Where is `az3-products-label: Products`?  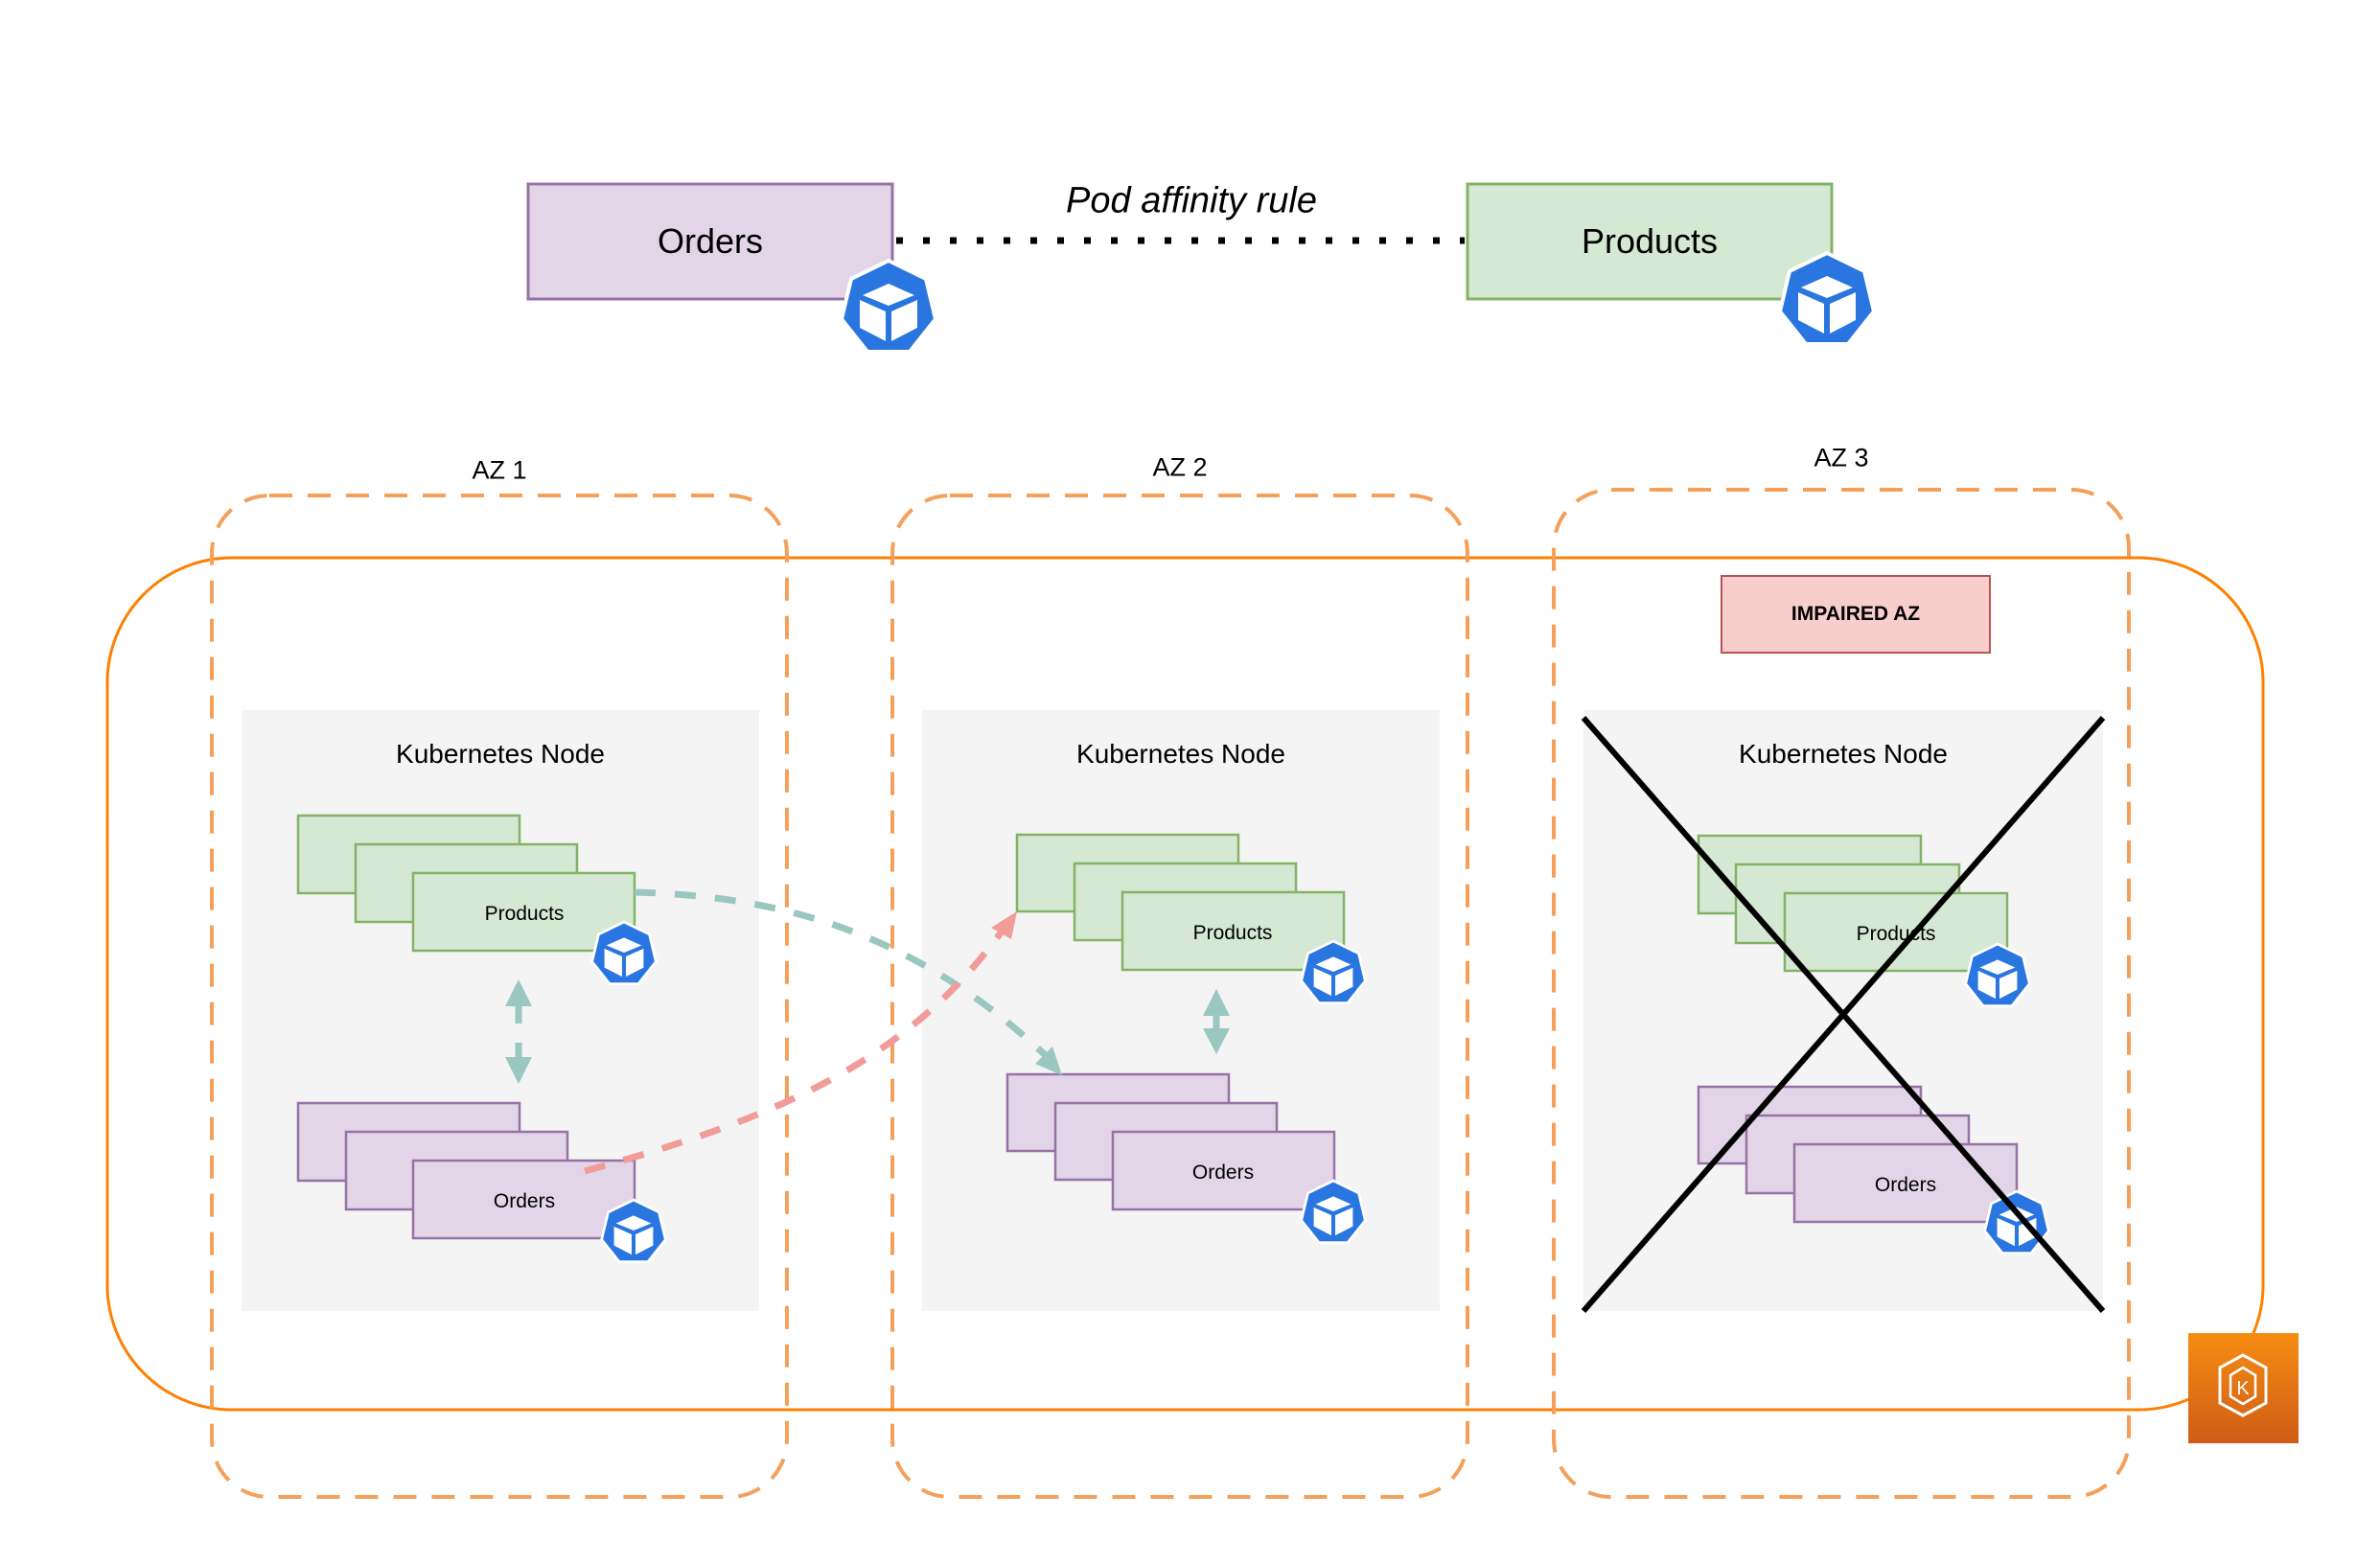
az3-products-label: Products is located at coordinates (1896, 934).